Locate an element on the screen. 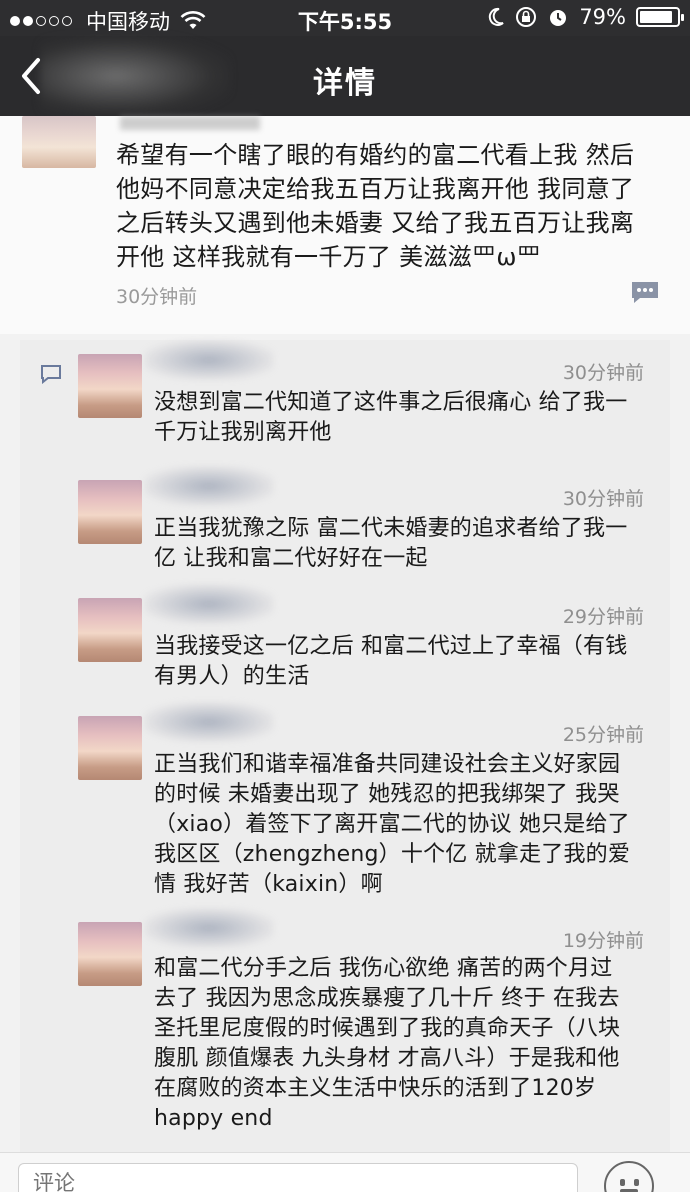  reply-text: 当我接受这一亿之后 和富二代过上了幸福（有钱有男人）的生活 is located at coordinates (391, 661).